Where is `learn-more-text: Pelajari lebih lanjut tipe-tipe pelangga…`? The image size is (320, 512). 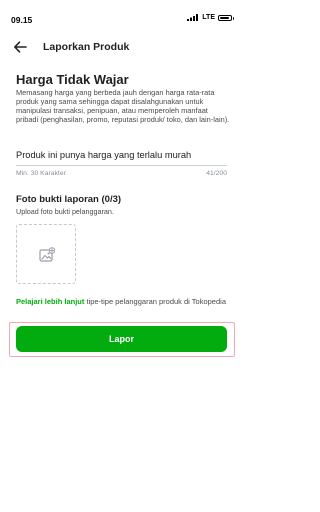 learn-more-text: Pelajari lebih lanjut tipe-tipe pelangga… is located at coordinates (123, 302).